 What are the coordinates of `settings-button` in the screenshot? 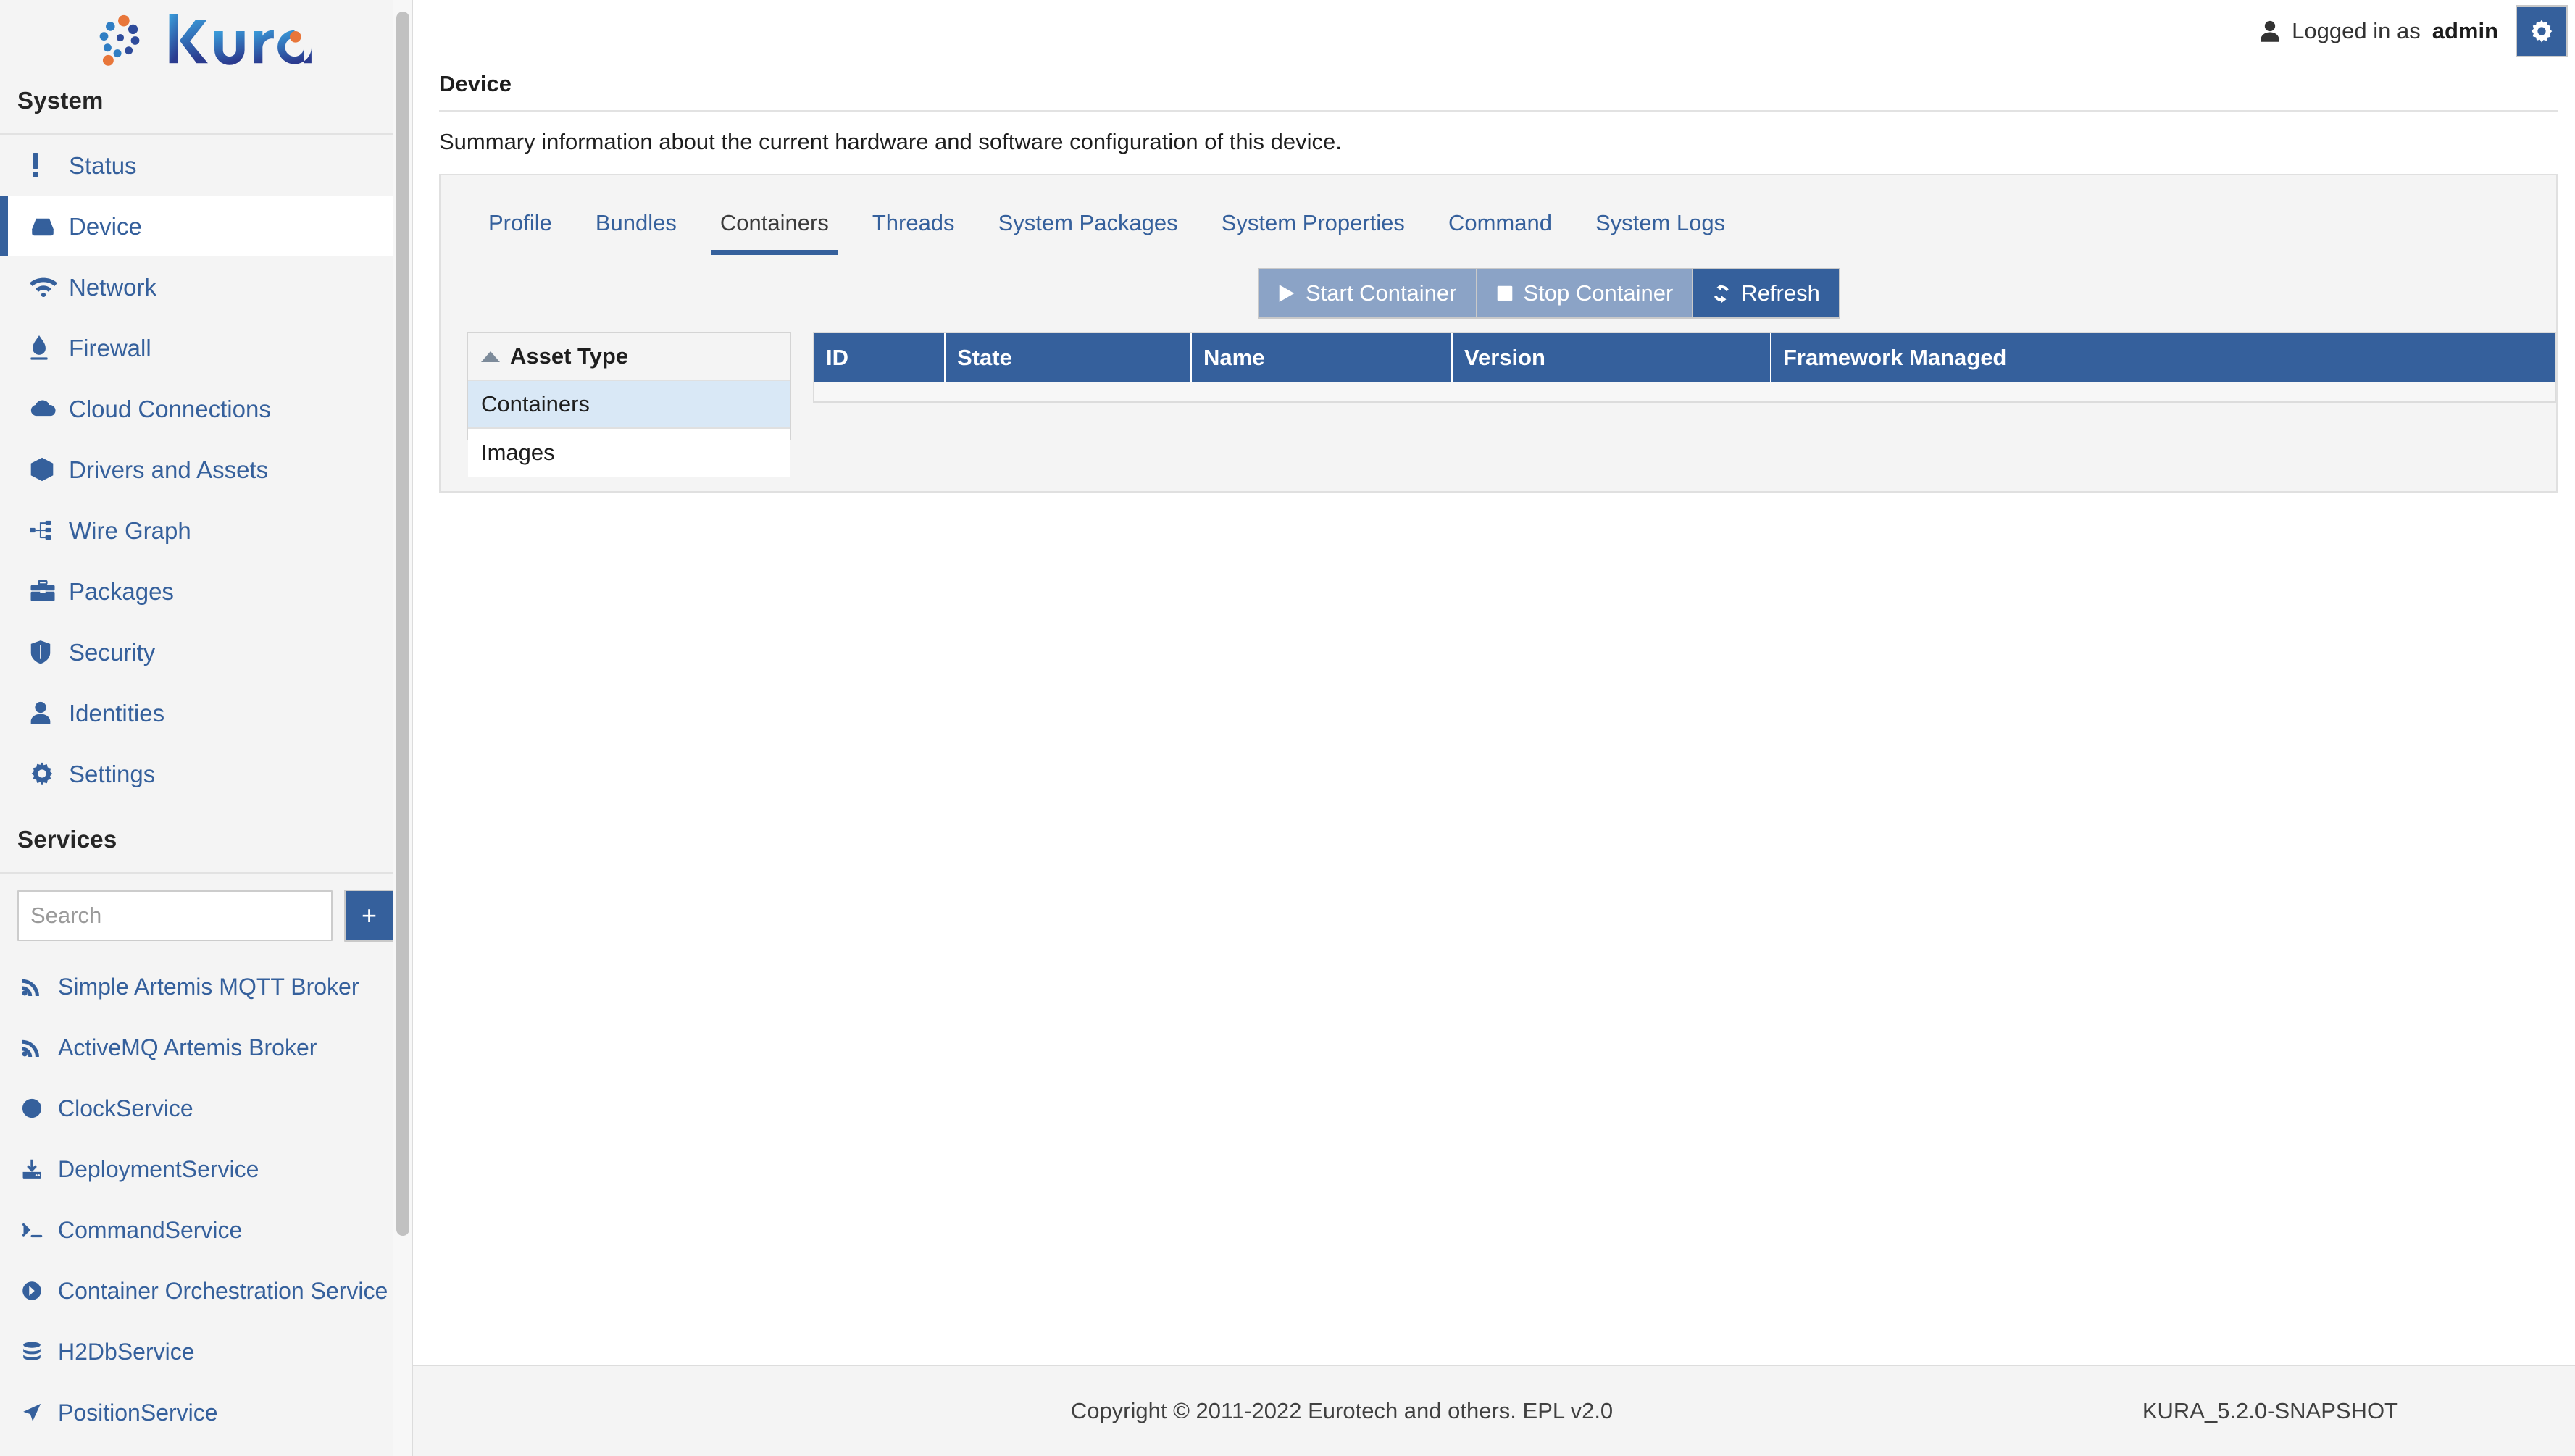 It's located at (2542, 31).